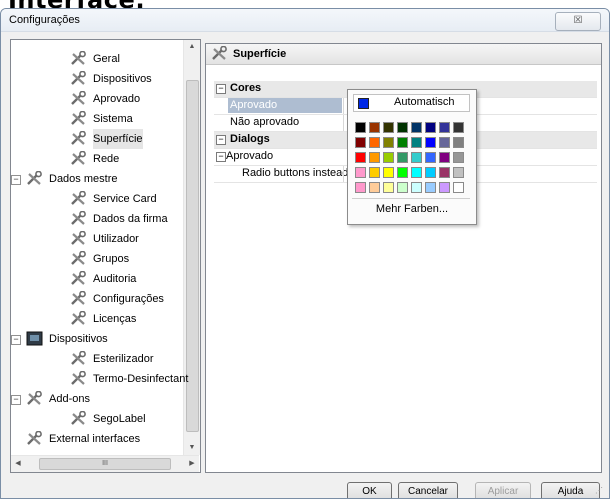 This screenshot has height=499, width=610. Describe the element at coordinates (18, 464) in the screenshot. I see `scroll-left-arrow-icon: ◀` at that location.